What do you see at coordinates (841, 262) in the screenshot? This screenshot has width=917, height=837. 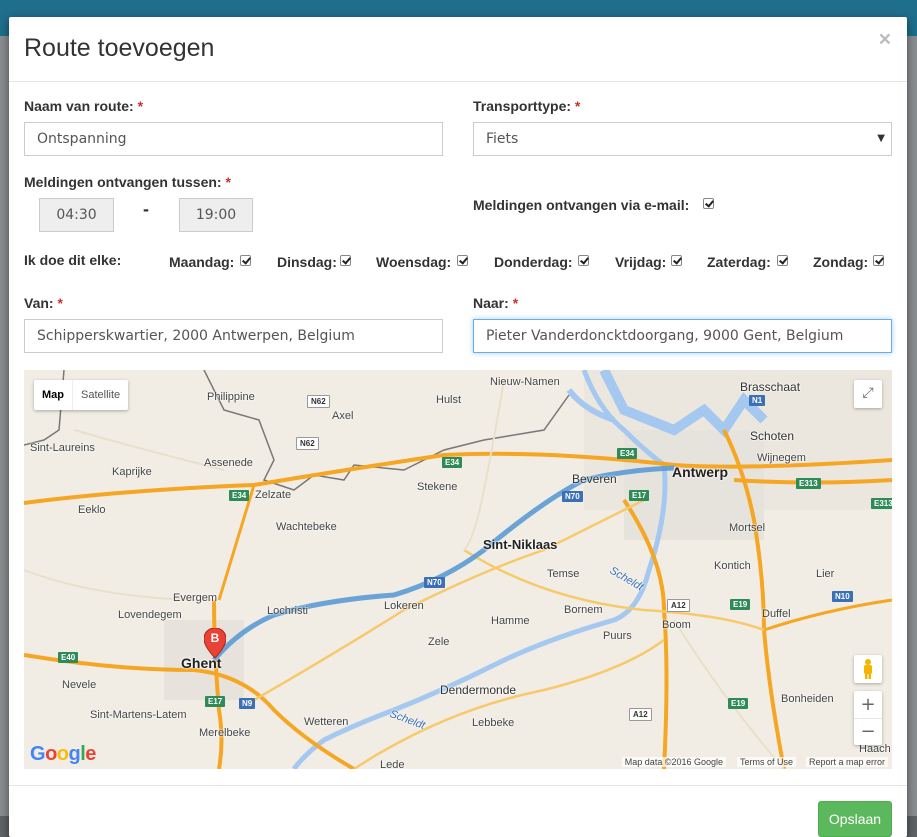 I see `day-label-sunday: Zondag:` at bounding box center [841, 262].